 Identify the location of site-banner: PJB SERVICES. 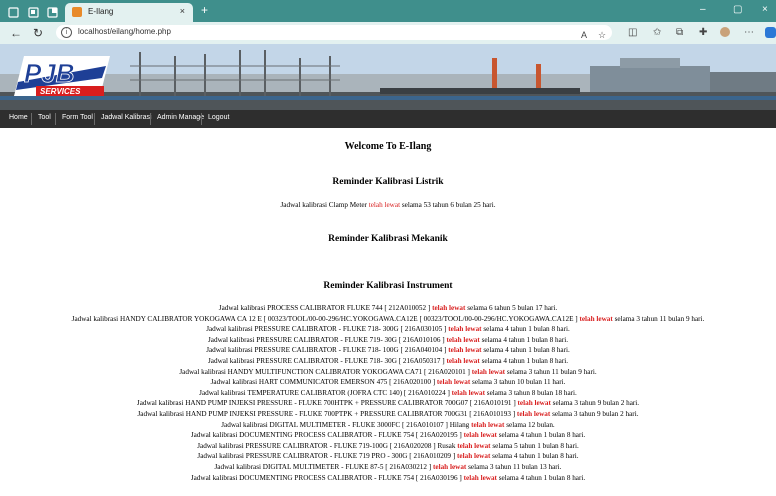
(388, 77).